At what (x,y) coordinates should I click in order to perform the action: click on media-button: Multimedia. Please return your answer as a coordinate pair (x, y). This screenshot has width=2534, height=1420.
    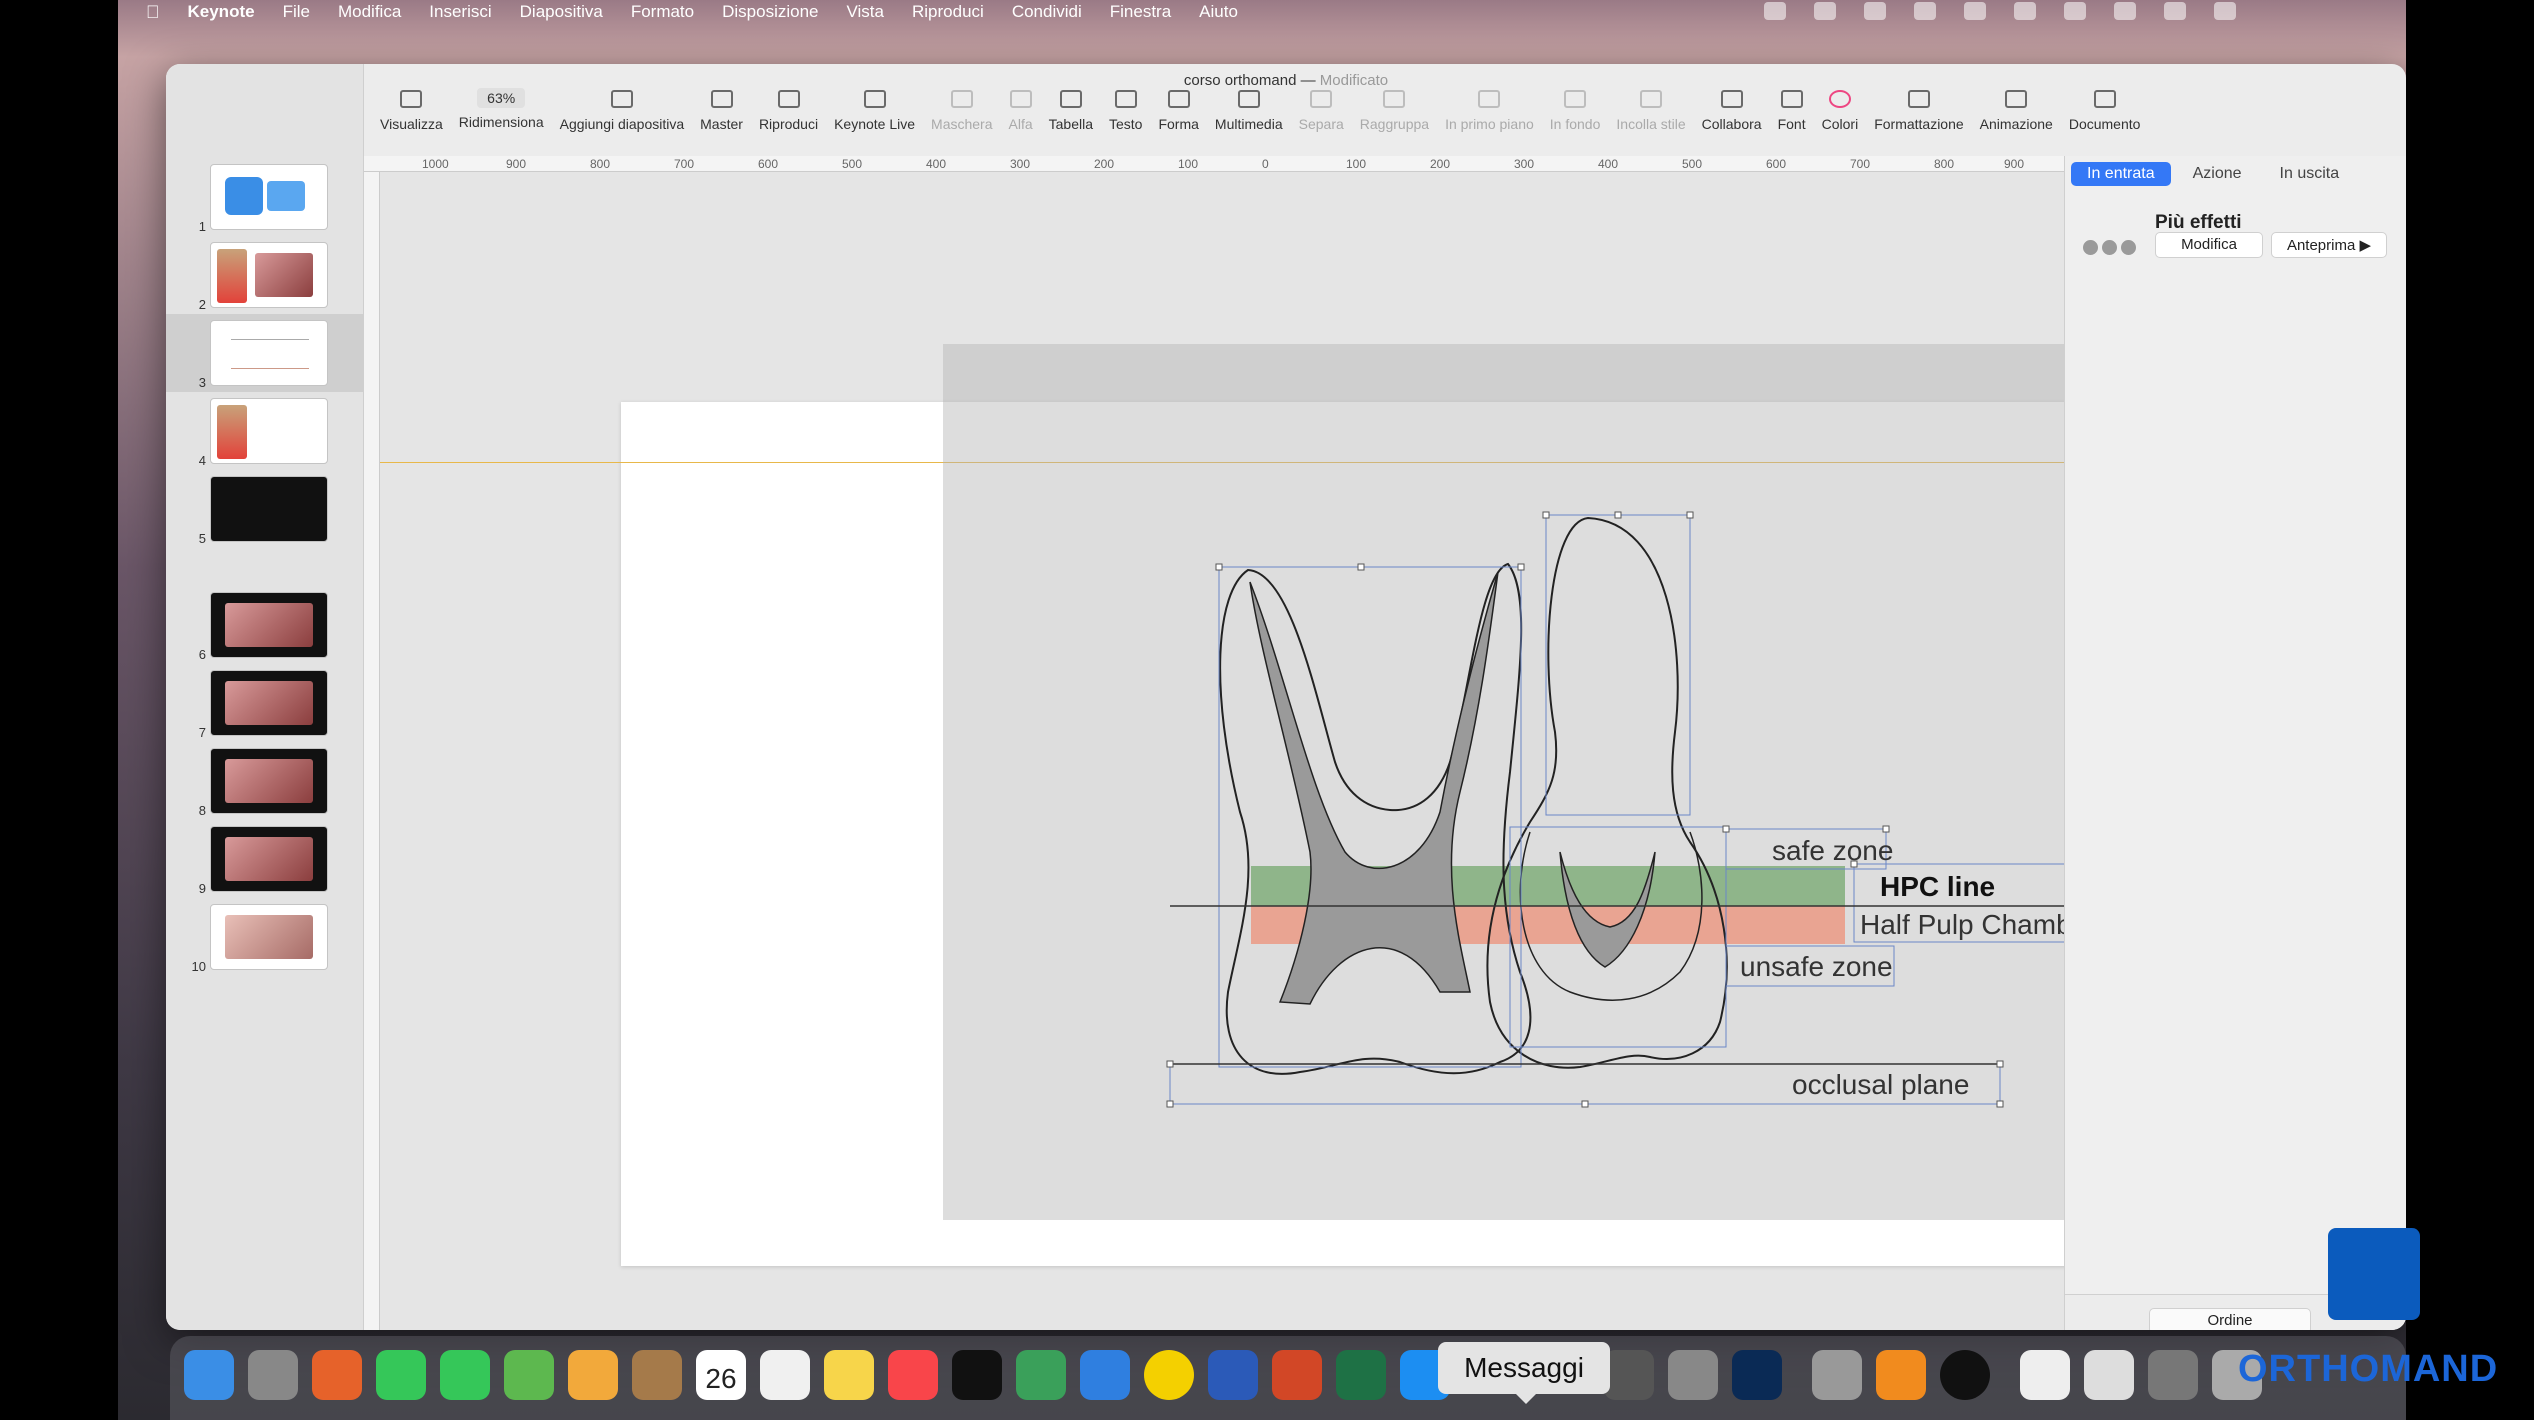
    Looking at the image, I should click on (1249, 115).